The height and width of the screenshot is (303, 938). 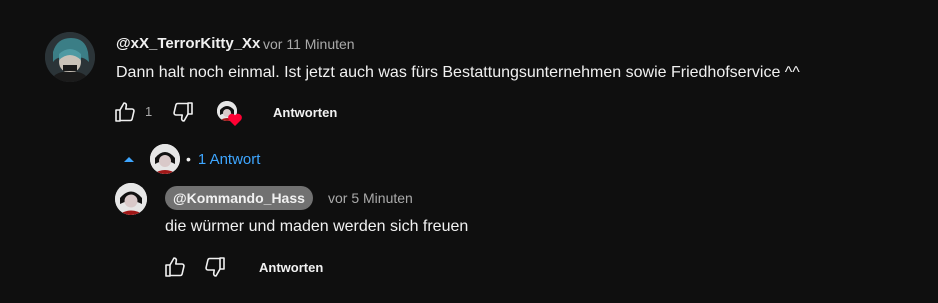 I want to click on like-count: 1, so click(x=149, y=111).